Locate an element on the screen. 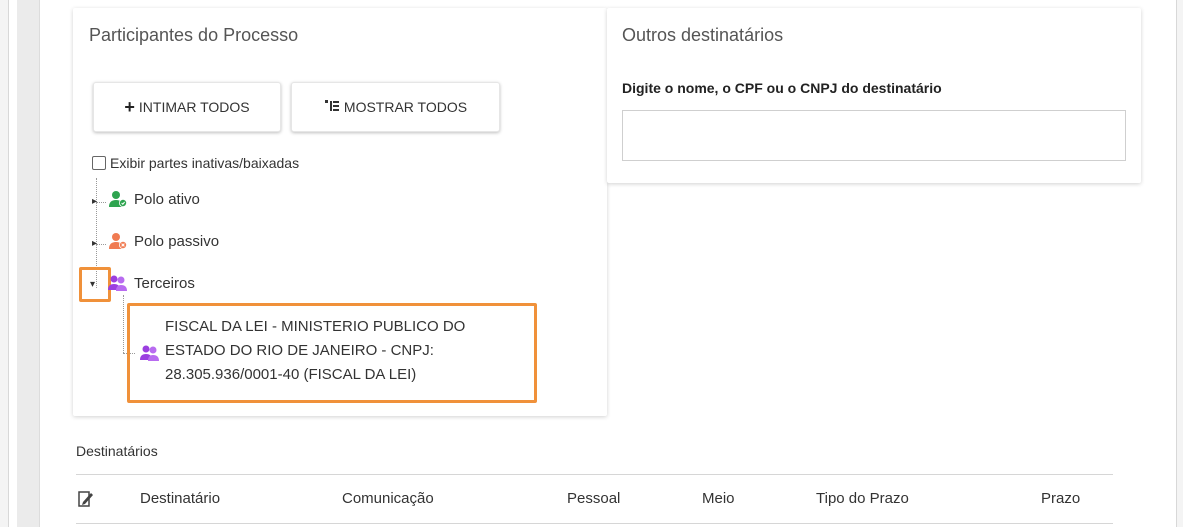  destinatarios-section-title: Destinatários is located at coordinates (117, 451).